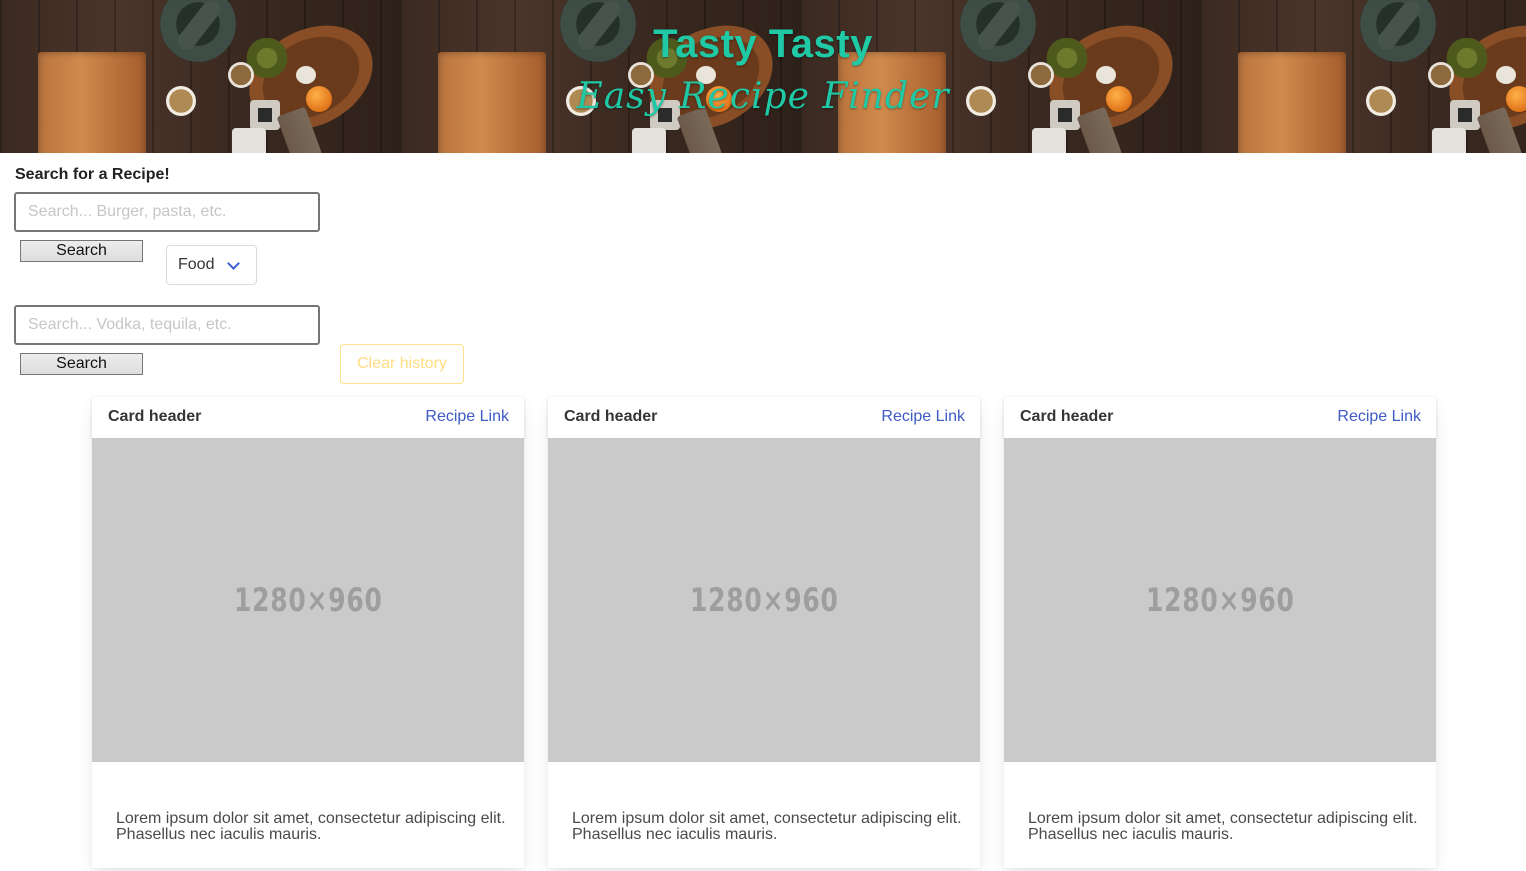  I want to click on clear-history-button: Clear history, so click(402, 364).